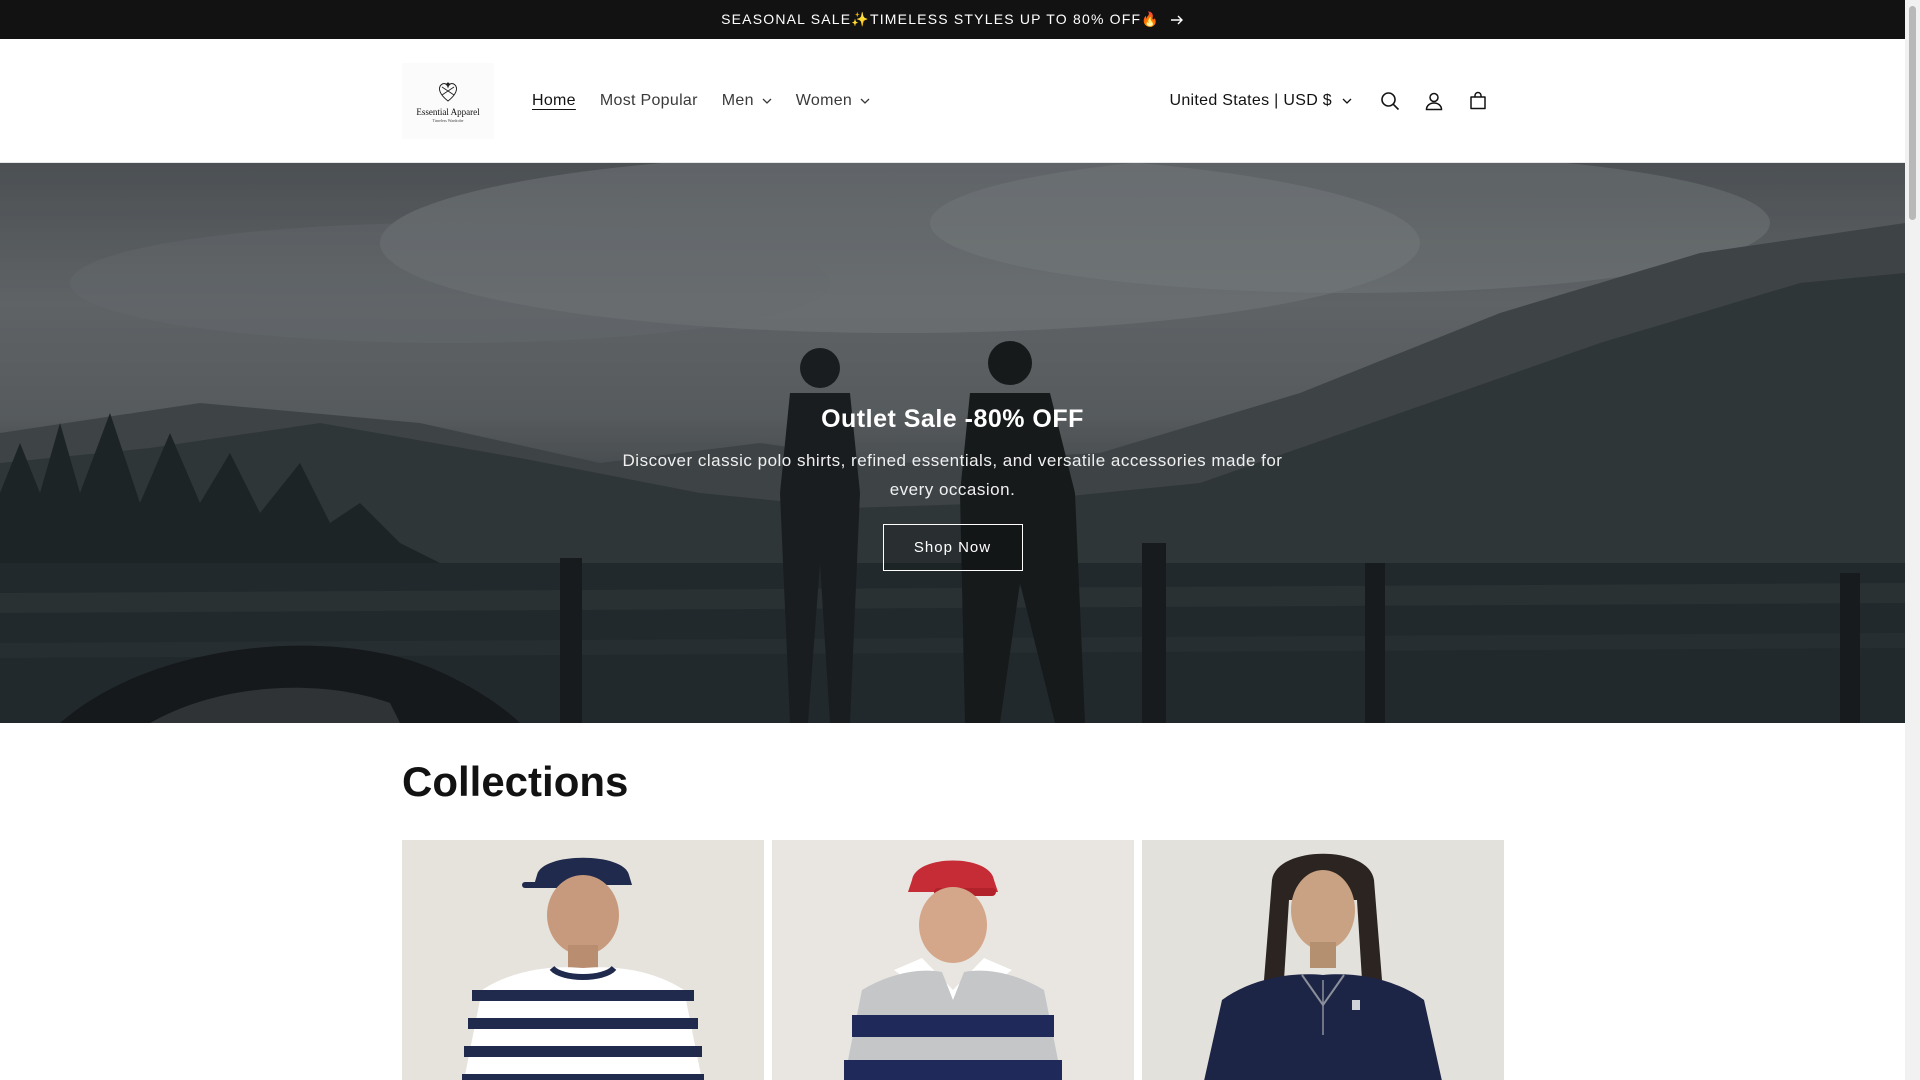 This screenshot has height=1080, width=1920. I want to click on nav-men: Men, so click(747, 101).